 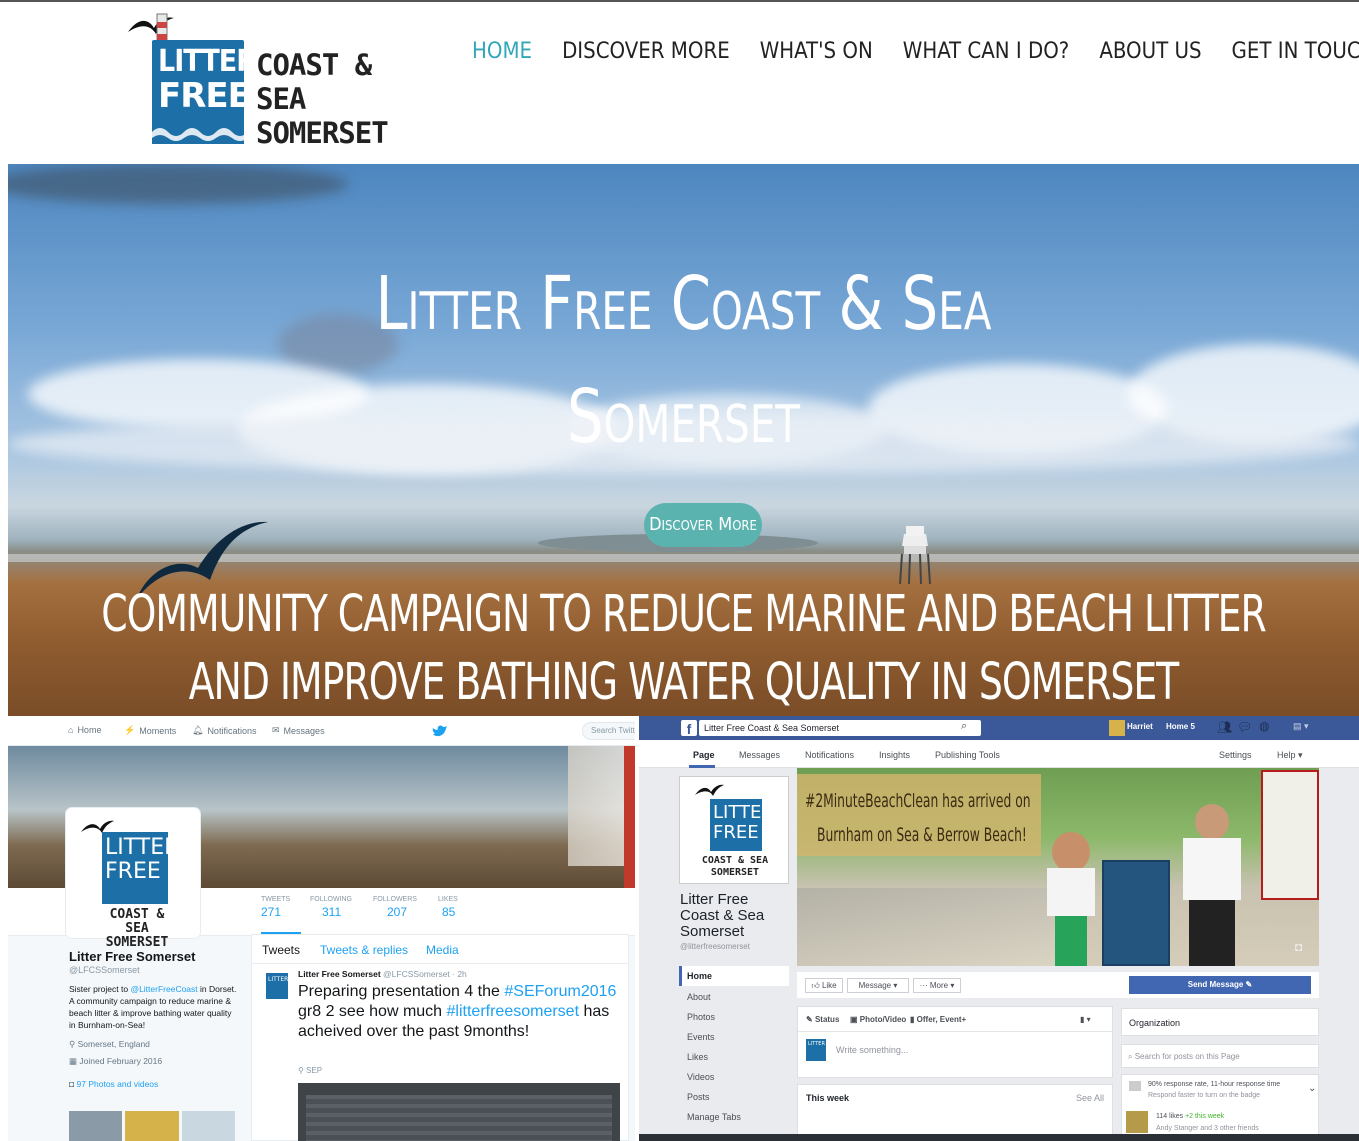 What do you see at coordinates (1220, 1056) in the screenshot?
I see `fb-search-posts: ⌕ Search for posts on this Page` at bounding box center [1220, 1056].